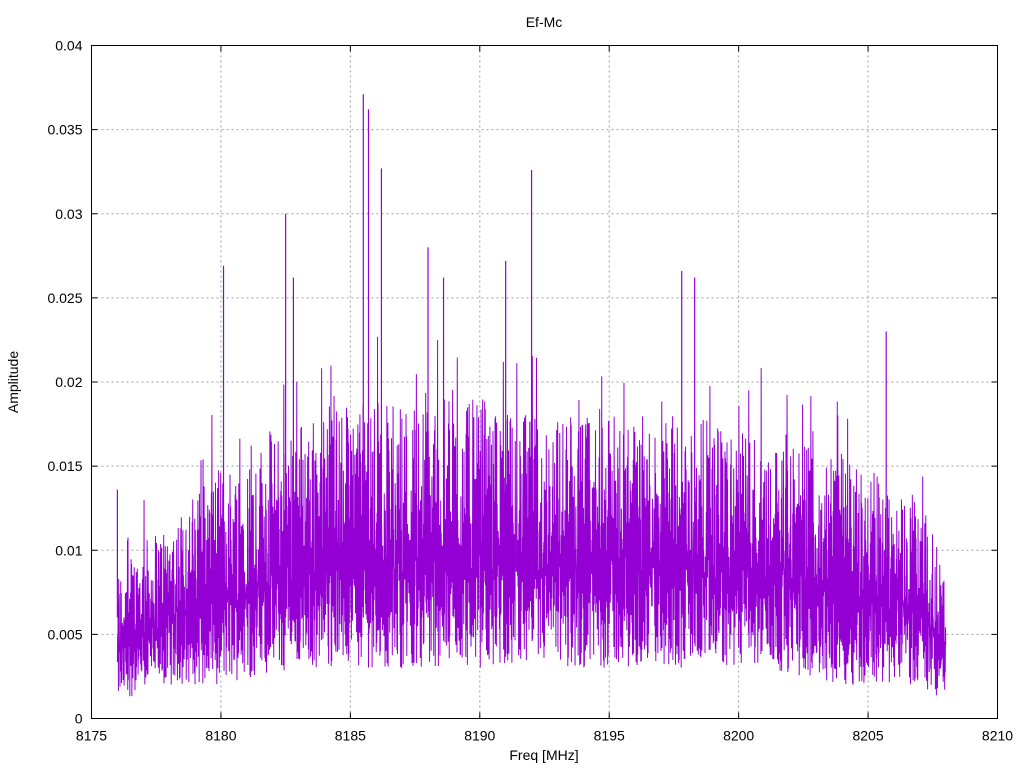 The image size is (1024, 773). What do you see at coordinates (543, 755) in the screenshot?
I see `x-axis-label: Freq [MHz]` at bounding box center [543, 755].